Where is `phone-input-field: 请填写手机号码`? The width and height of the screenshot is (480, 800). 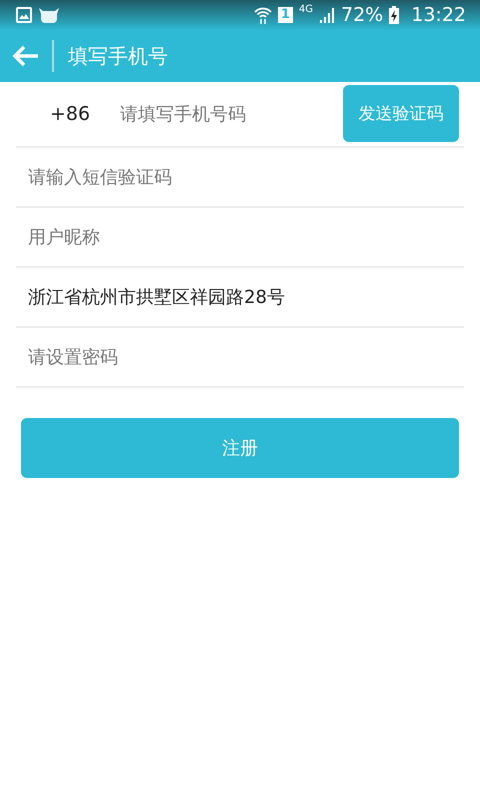
phone-input-field: 请填写手机号码 is located at coordinates (225, 114).